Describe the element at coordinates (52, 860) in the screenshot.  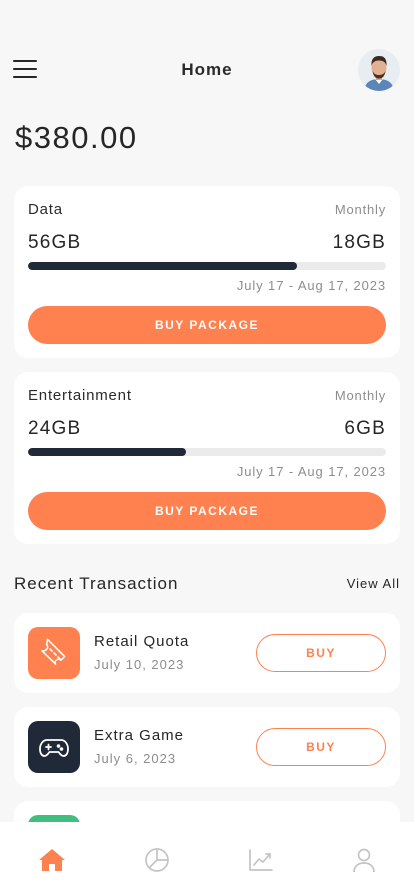
I see `home-icon` at that location.